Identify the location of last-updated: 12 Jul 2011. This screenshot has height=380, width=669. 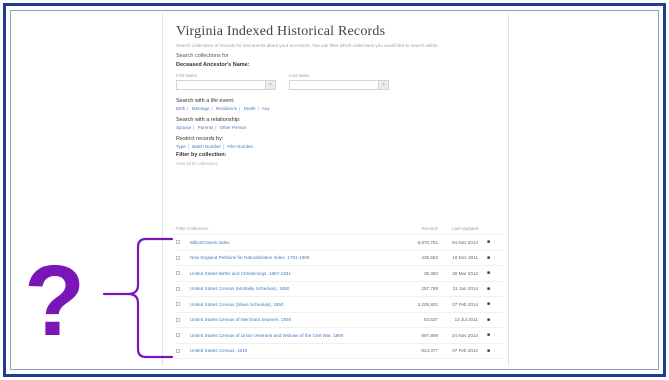
(466, 320).